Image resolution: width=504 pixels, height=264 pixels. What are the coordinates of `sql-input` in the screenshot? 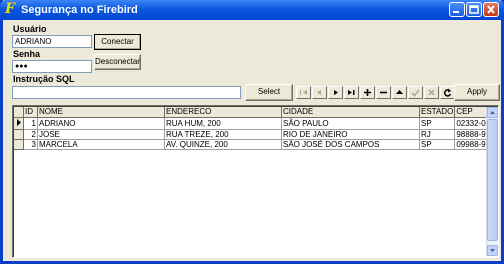 It's located at (126, 92).